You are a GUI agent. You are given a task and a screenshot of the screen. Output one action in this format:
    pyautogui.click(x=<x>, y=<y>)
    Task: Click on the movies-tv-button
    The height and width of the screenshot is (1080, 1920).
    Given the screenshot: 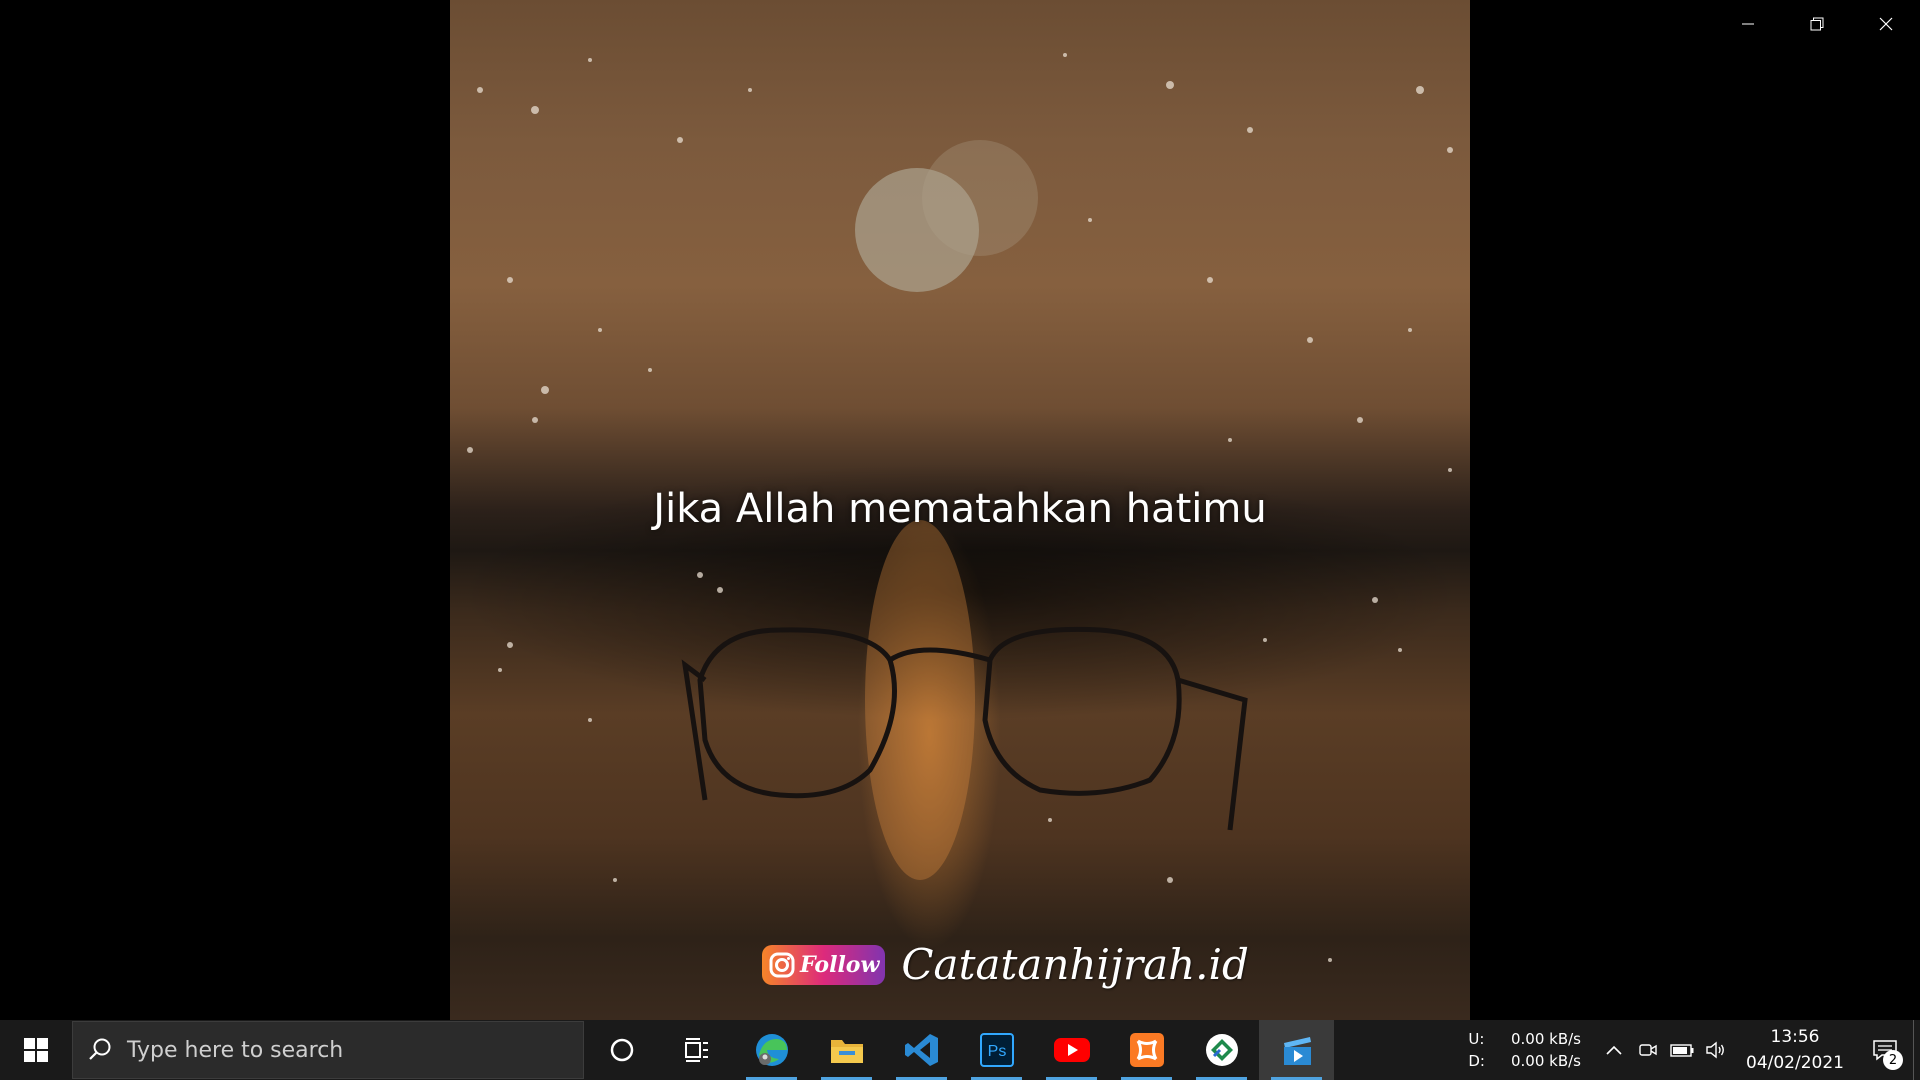 What is the action you would take?
    pyautogui.click(x=1296, y=1050)
    